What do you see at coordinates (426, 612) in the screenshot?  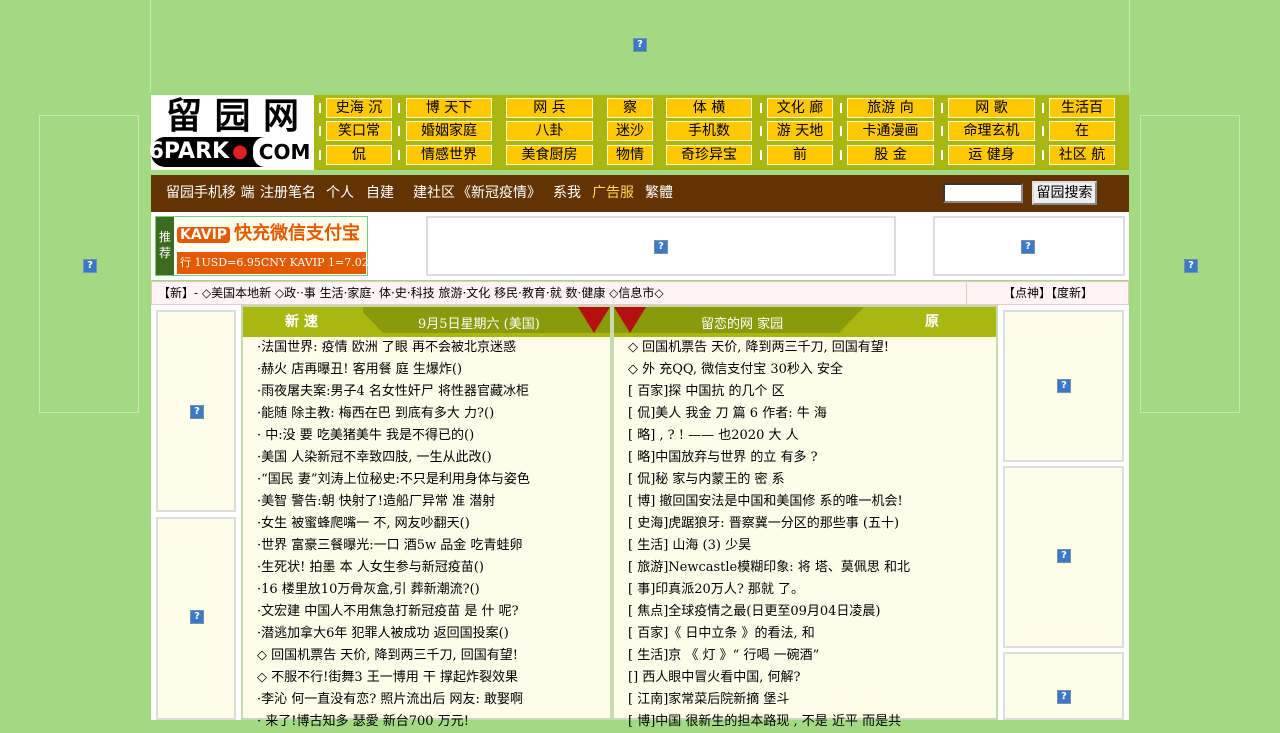 I see `news-link: ·文宏建 中国人不用焦急打新冠疫苗 是 什 呢?` at bounding box center [426, 612].